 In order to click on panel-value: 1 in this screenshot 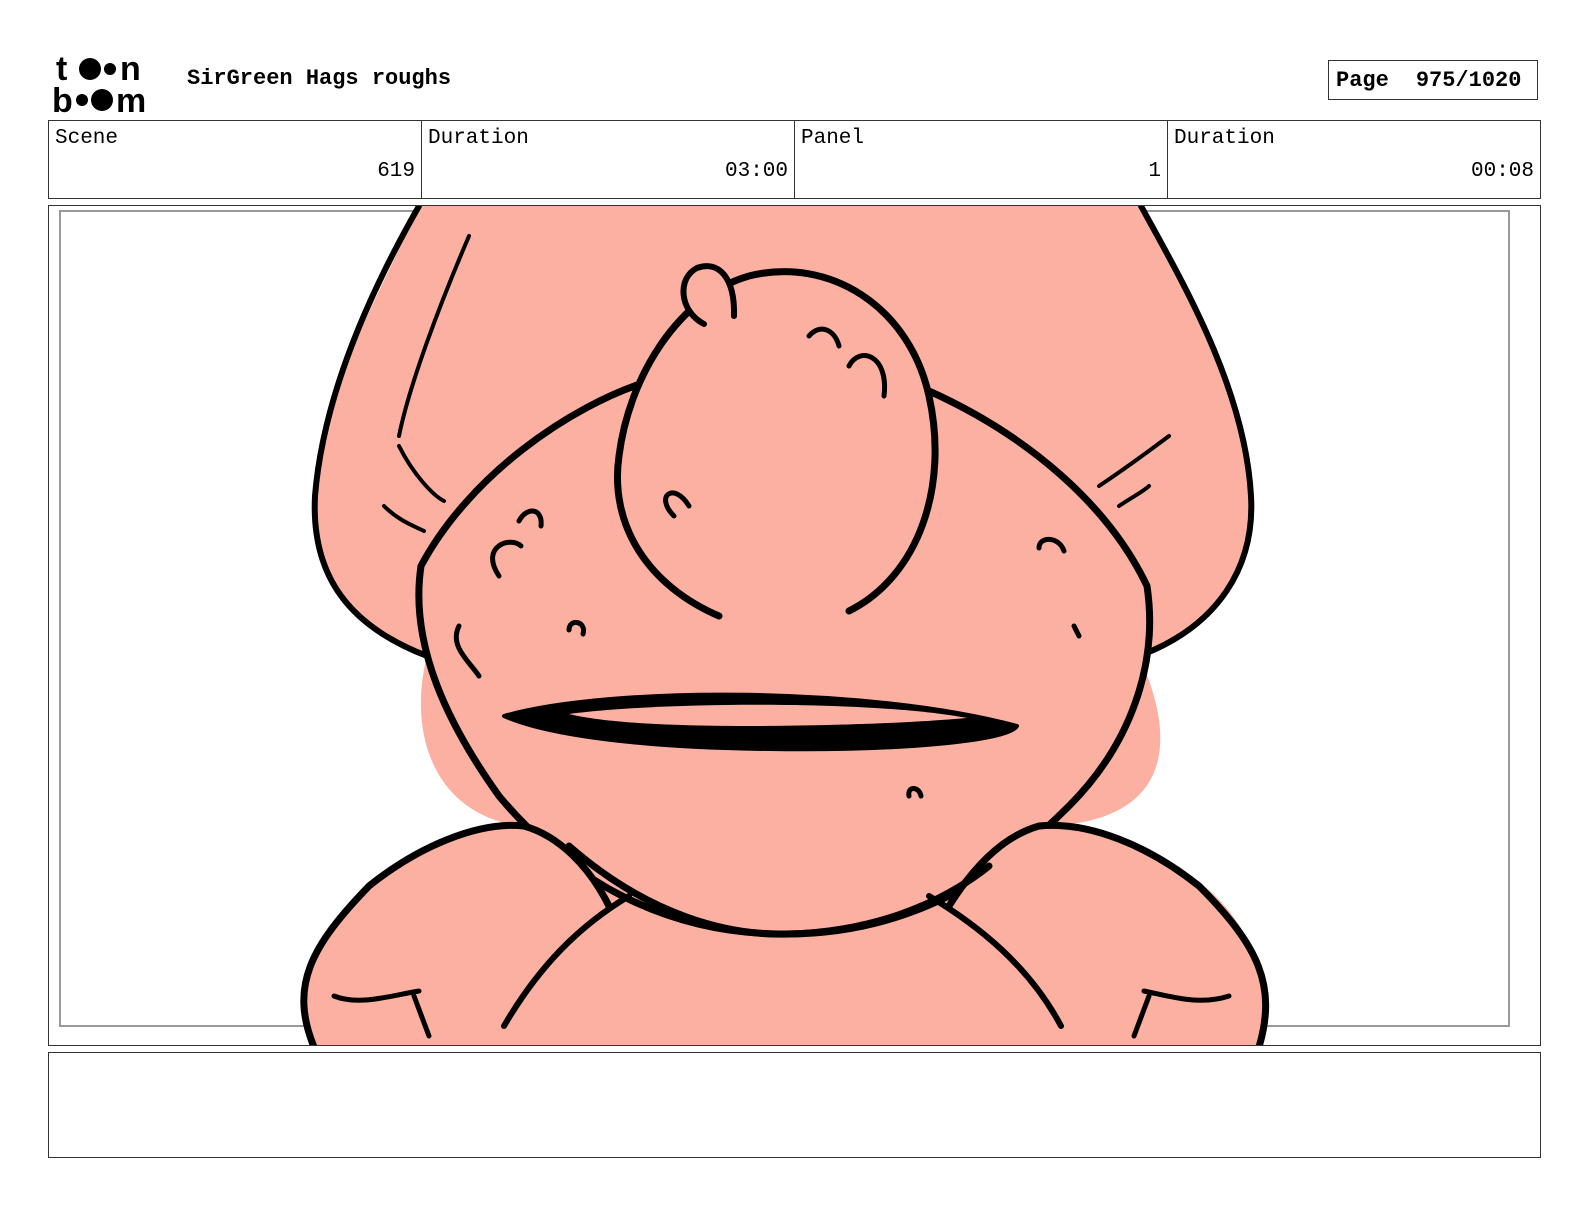, I will do `click(1154, 171)`.